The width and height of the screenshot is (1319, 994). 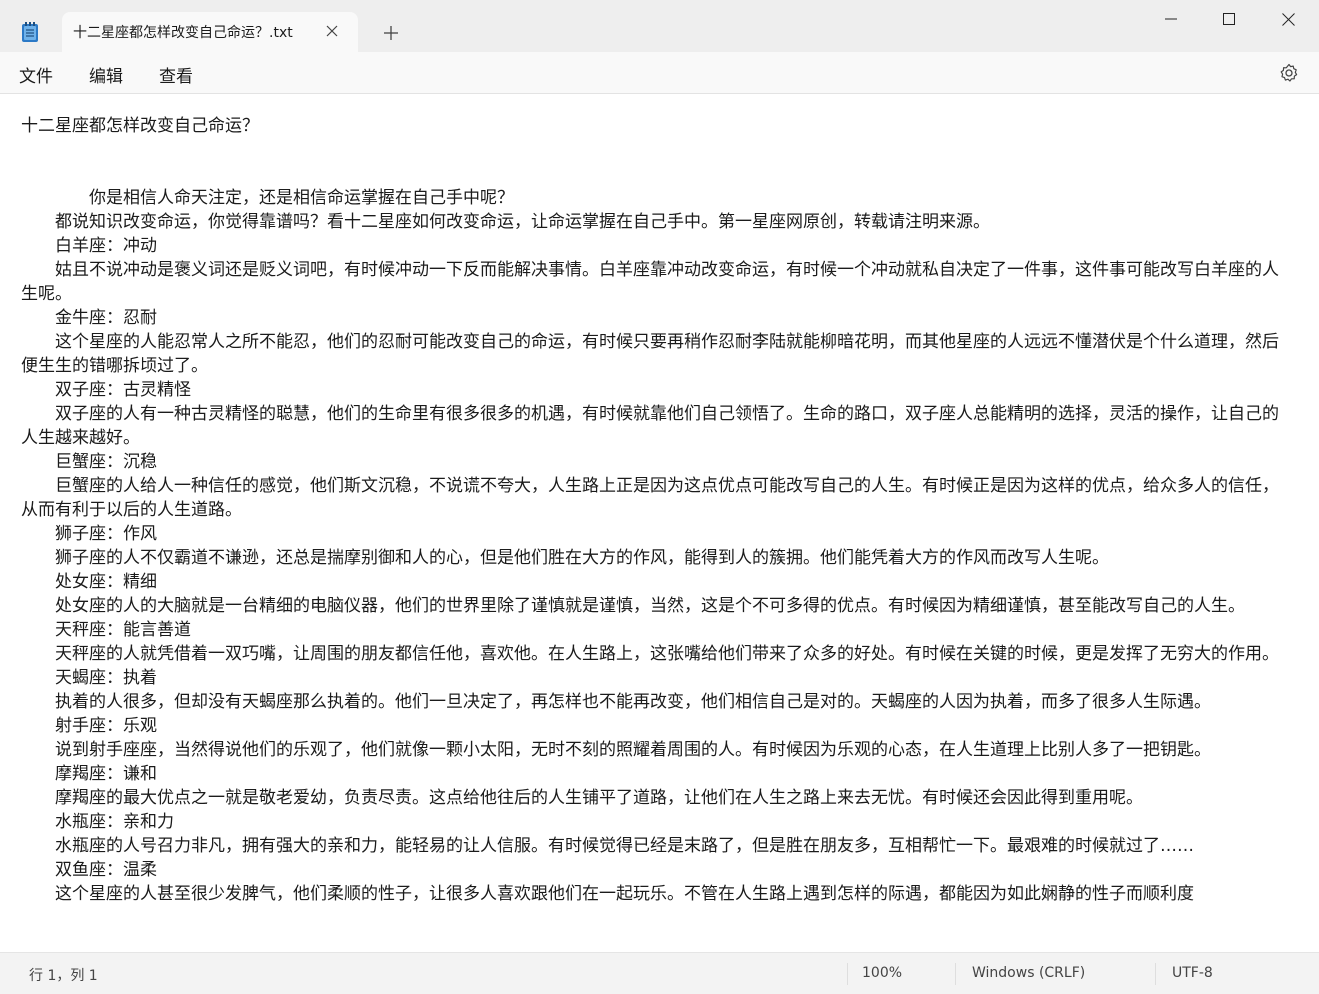 I want to click on gear-icon, so click(x=1289, y=73).